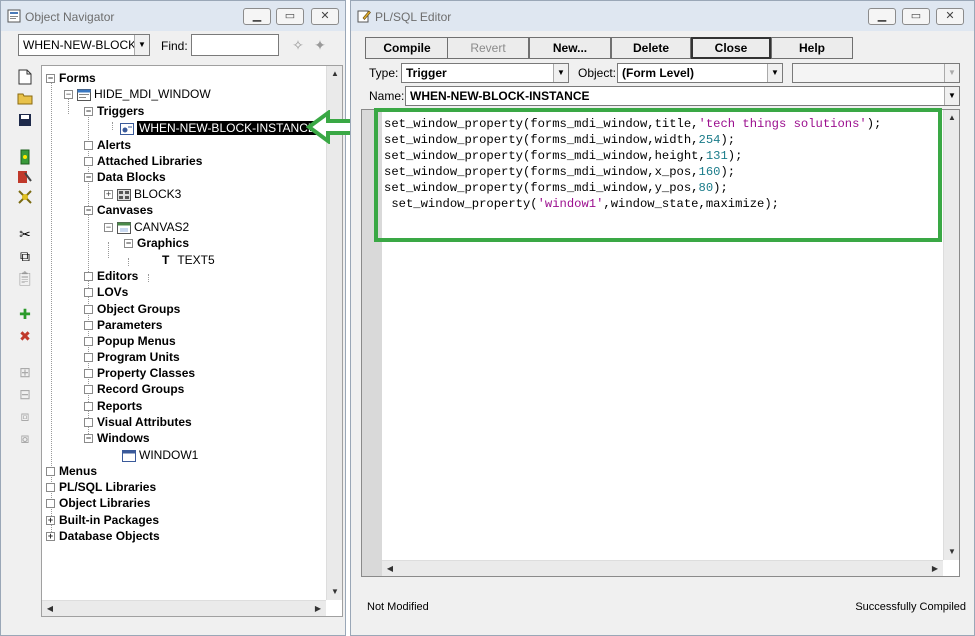 The width and height of the screenshot is (975, 636). Describe the element at coordinates (25, 416) in the screenshot. I see `expand-all-icon: ⧈` at that location.